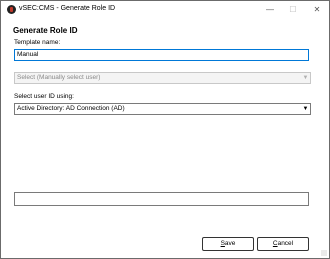  Describe the element at coordinates (317, 10) in the screenshot. I see `close-icon: ✕` at that location.